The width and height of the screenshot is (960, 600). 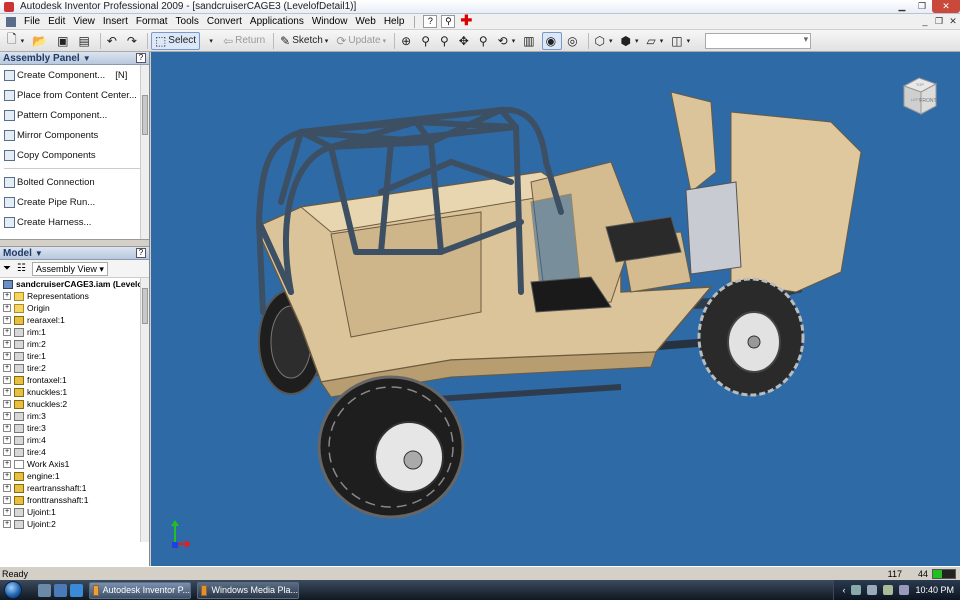 I want to click on tree-item: + frontaxel:1, so click(x=74, y=380).